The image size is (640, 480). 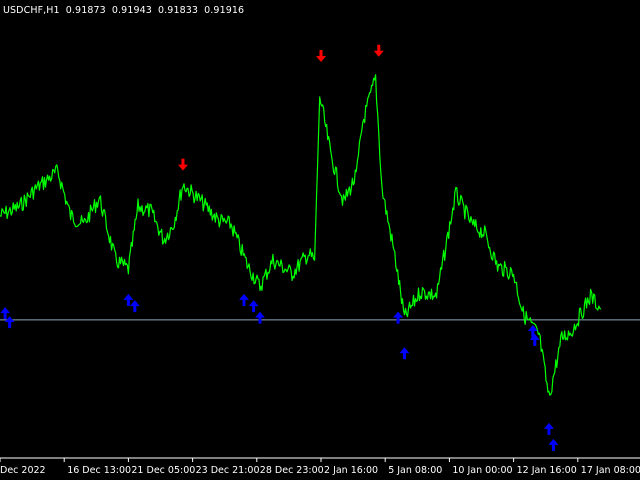 What do you see at coordinates (415, 470) in the screenshot?
I see `x-tick-label: 5 Jan 08:00` at bounding box center [415, 470].